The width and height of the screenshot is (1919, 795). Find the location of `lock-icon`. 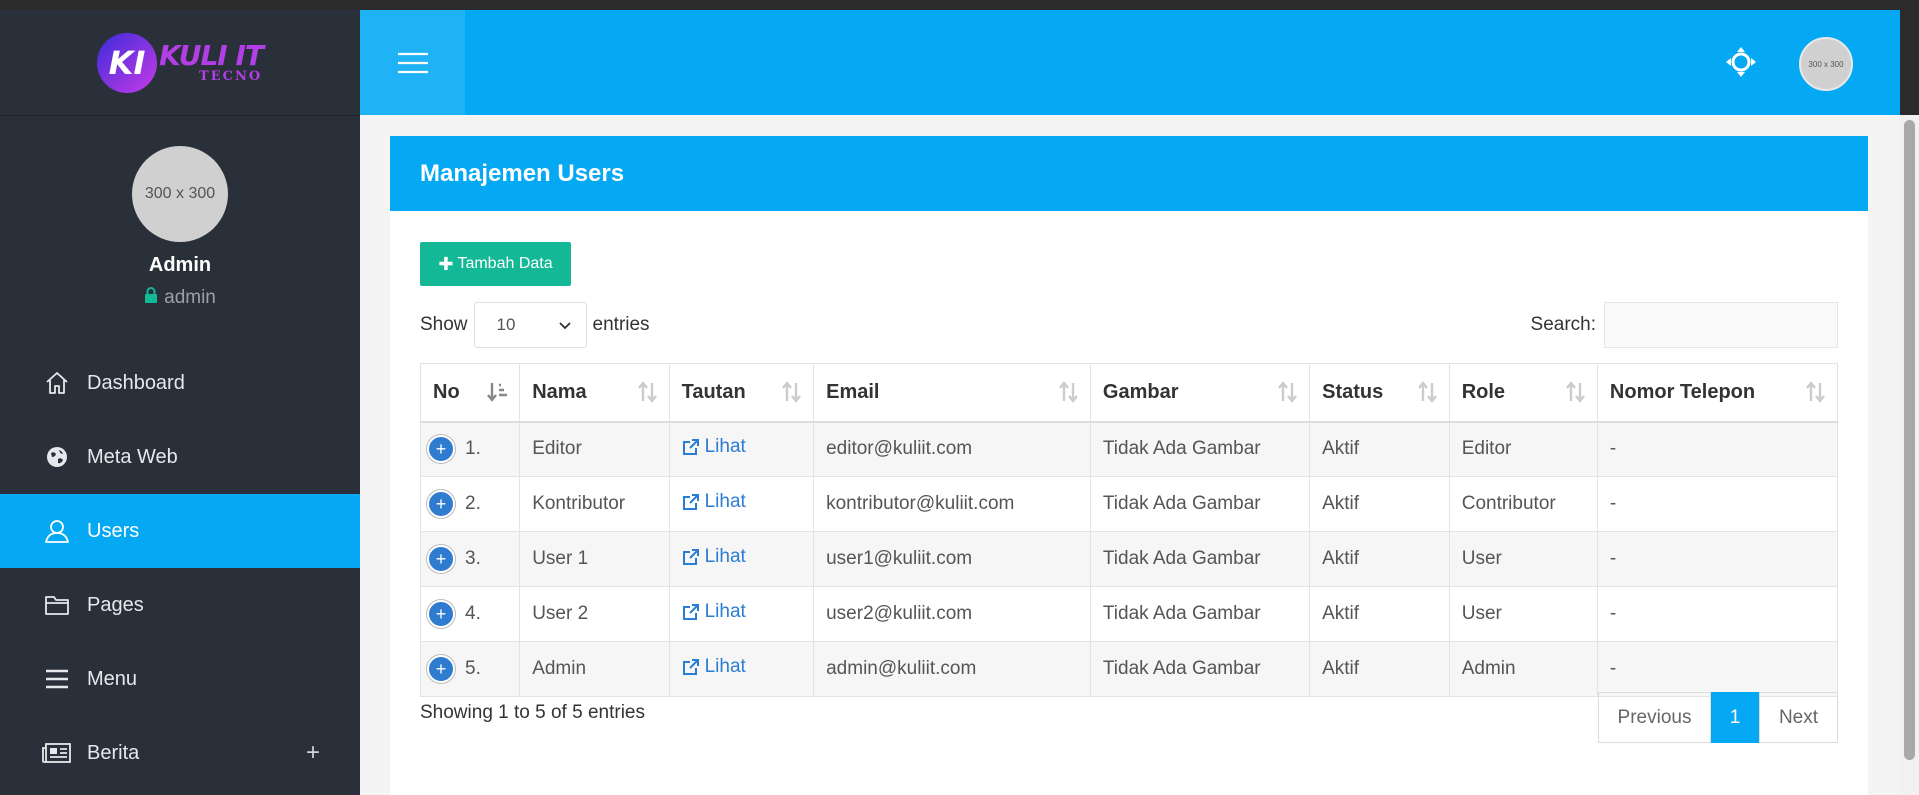

lock-icon is located at coordinates (151, 298).